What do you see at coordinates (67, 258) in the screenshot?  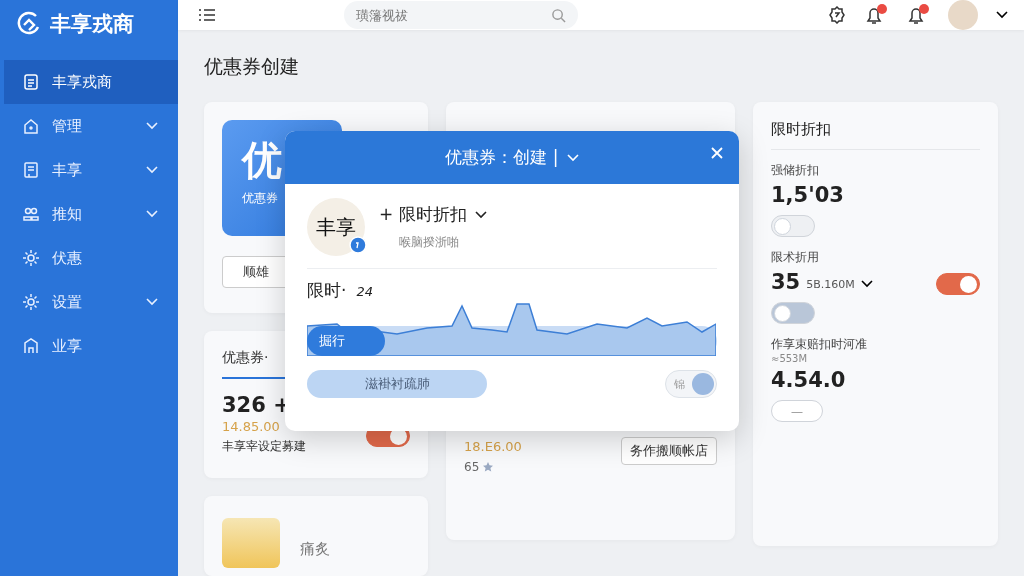 I see `sidebar-item-label: 伏惠` at bounding box center [67, 258].